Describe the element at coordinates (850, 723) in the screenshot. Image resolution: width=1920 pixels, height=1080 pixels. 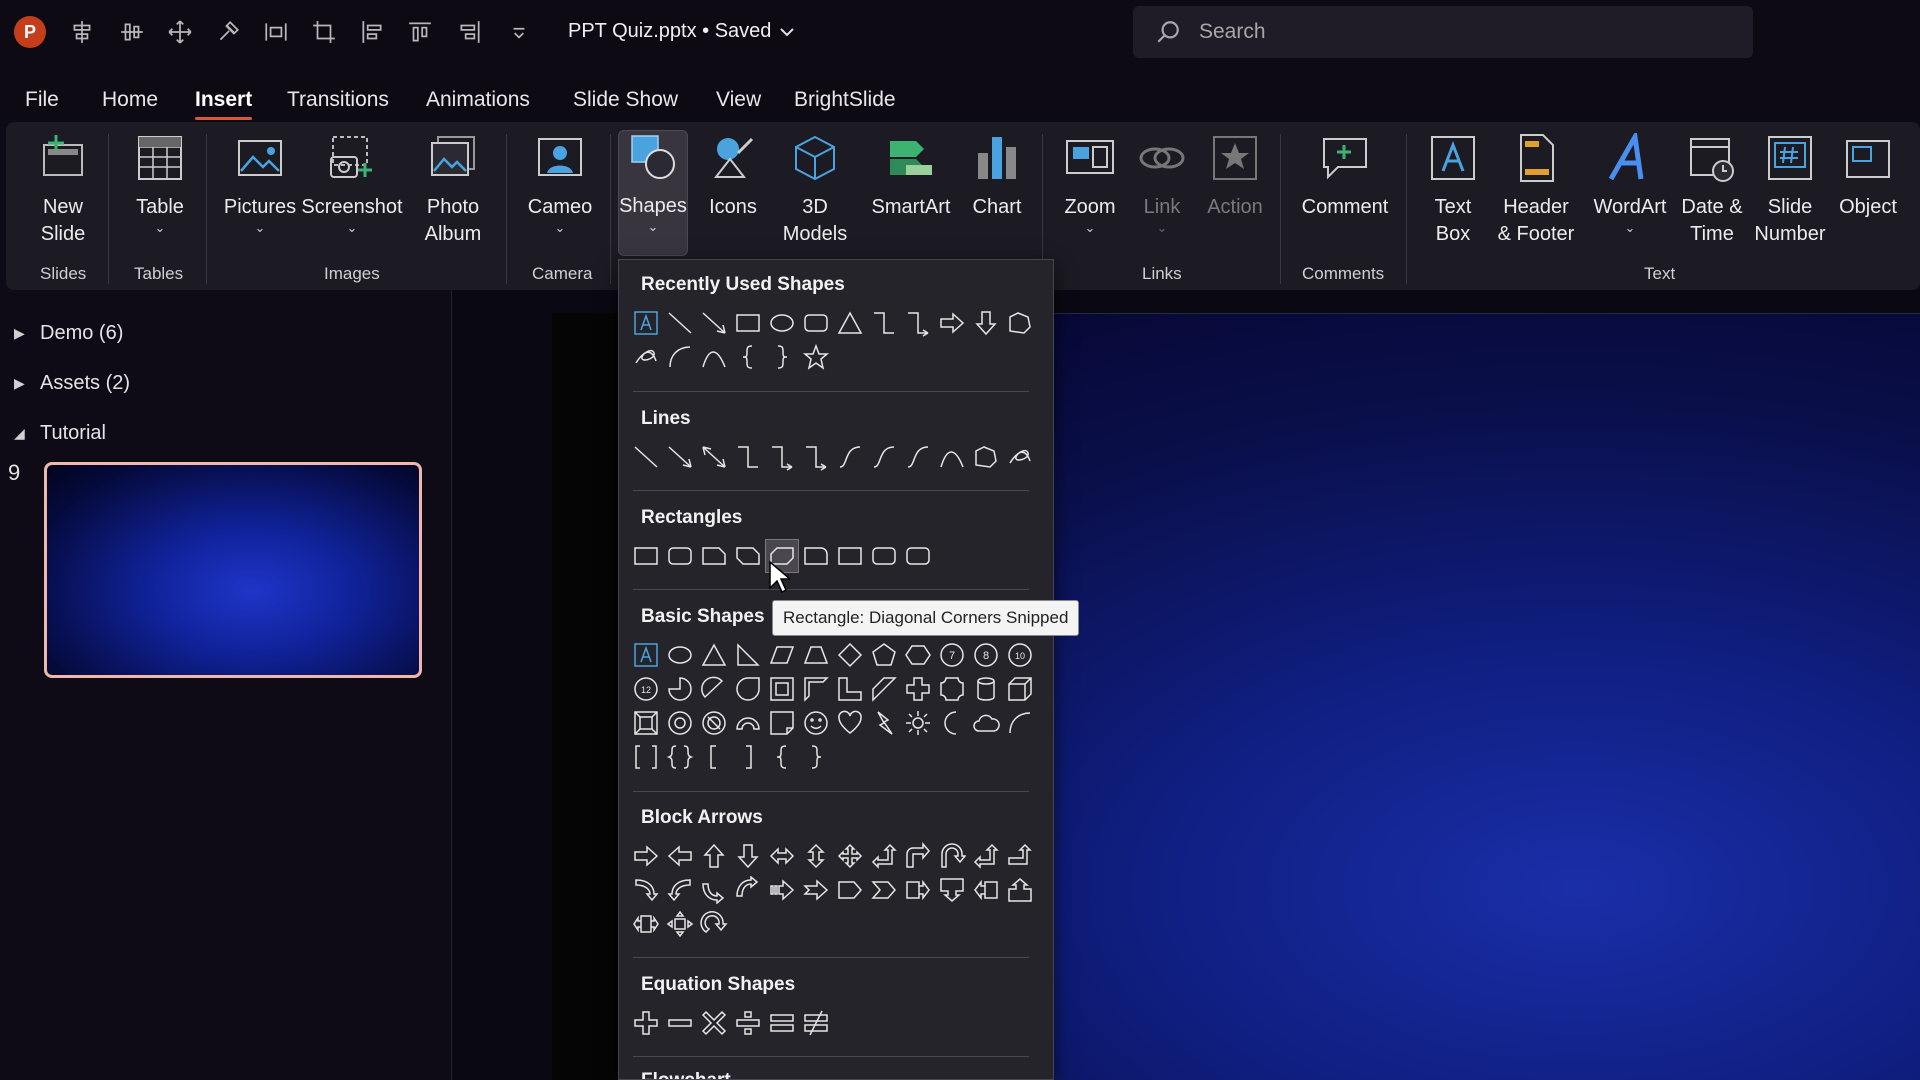
I see `shape-heart-icon` at that location.